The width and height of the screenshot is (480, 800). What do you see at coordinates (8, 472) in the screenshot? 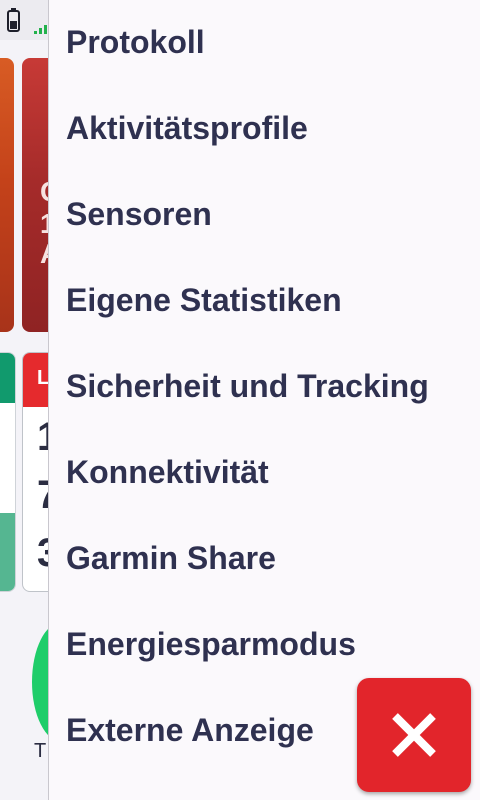
I see `background-card-green` at bounding box center [8, 472].